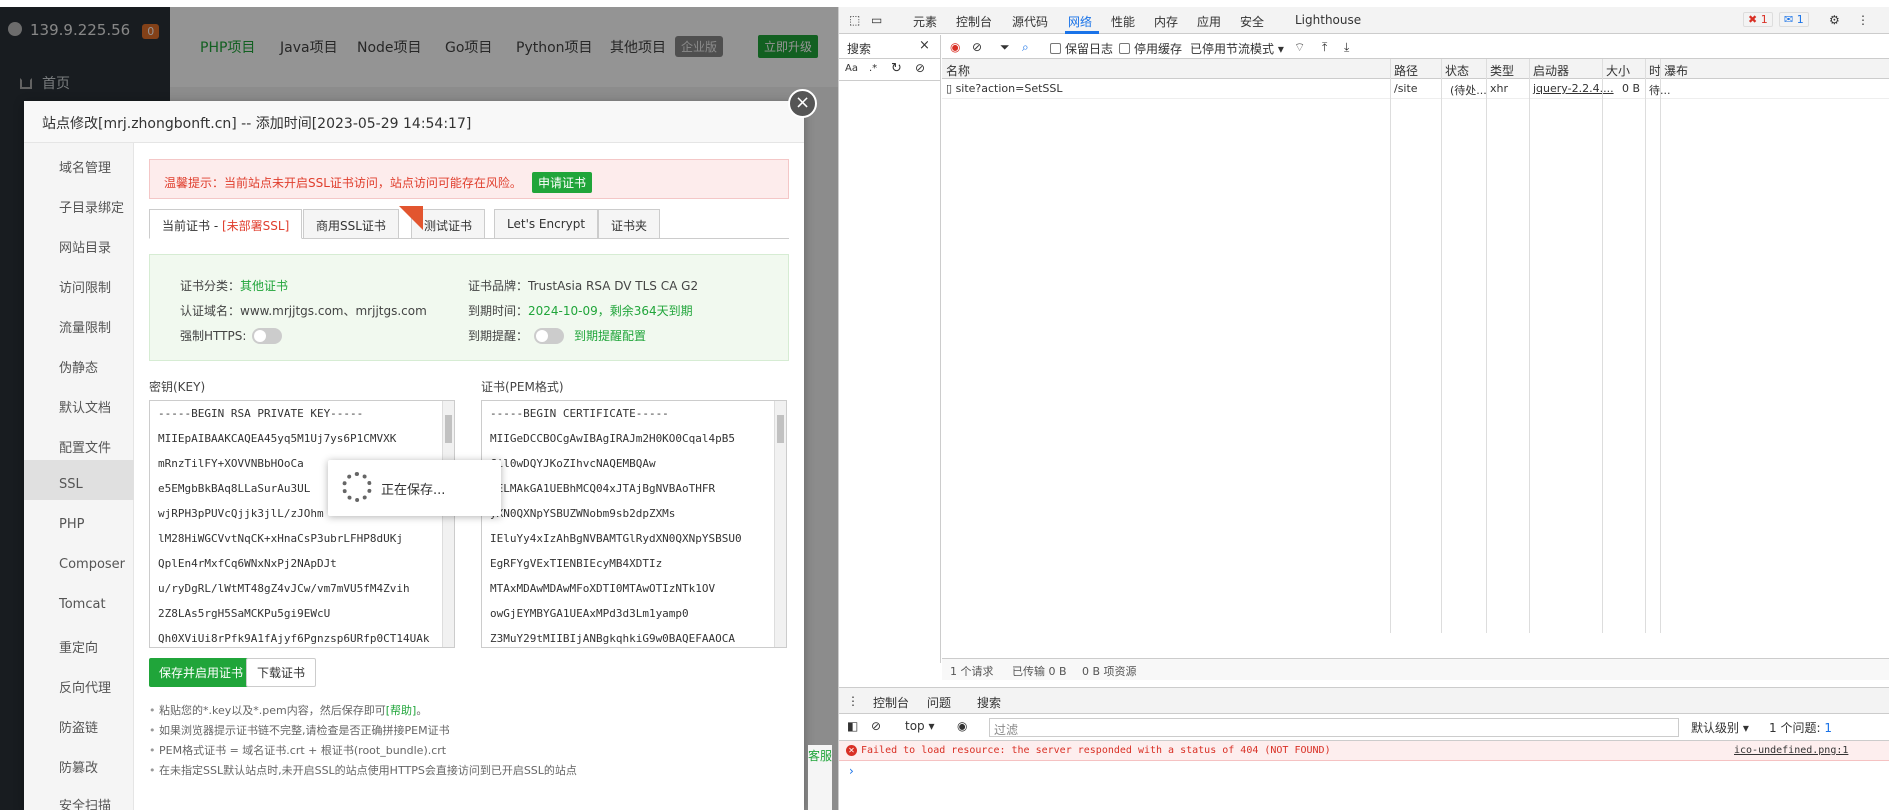 The image size is (1889, 810). What do you see at coordinates (85, 802) in the screenshot?
I see `nav-scan: 安全扫描` at bounding box center [85, 802].